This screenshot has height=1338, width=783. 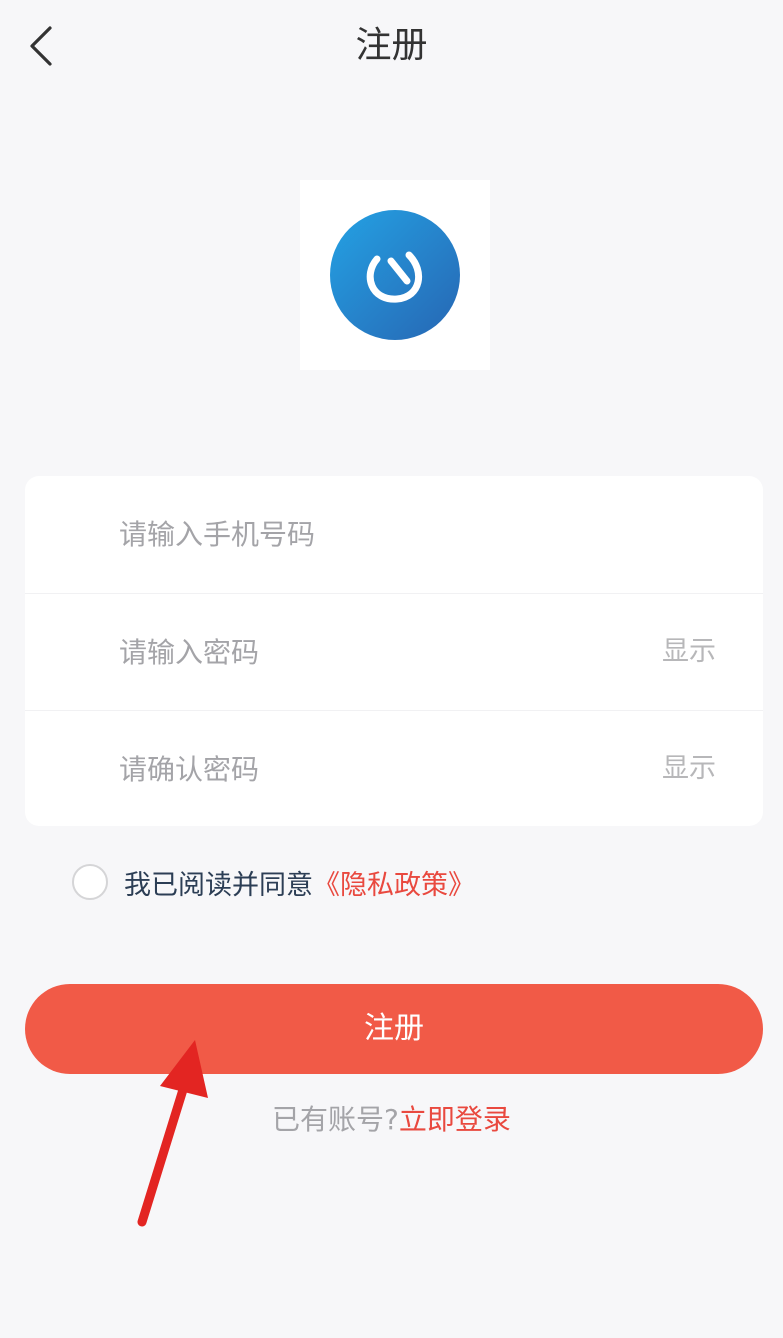 What do you see at coordinates (689, 769) in the screenshot?
I see `confirm-show-toggle: 显示` at bounding box center [689, 769].